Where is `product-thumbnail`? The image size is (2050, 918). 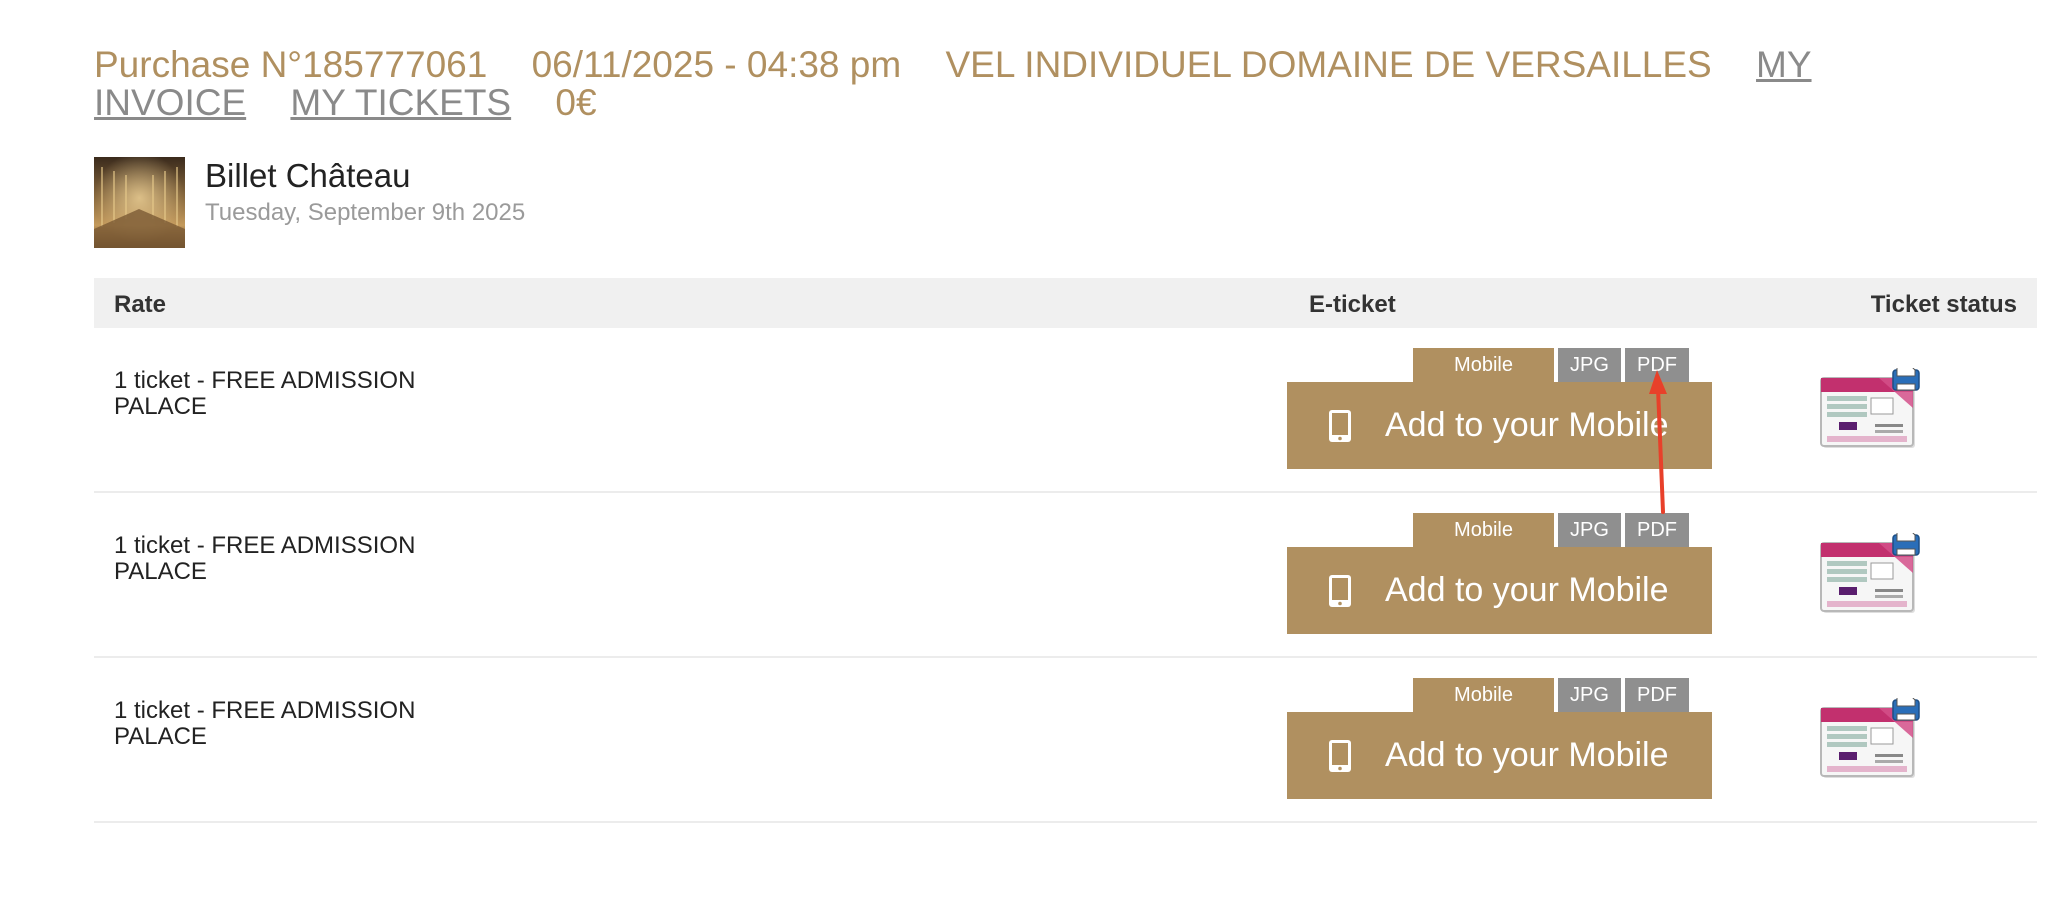 product-thumbnail is located at coordinates (139, 202).